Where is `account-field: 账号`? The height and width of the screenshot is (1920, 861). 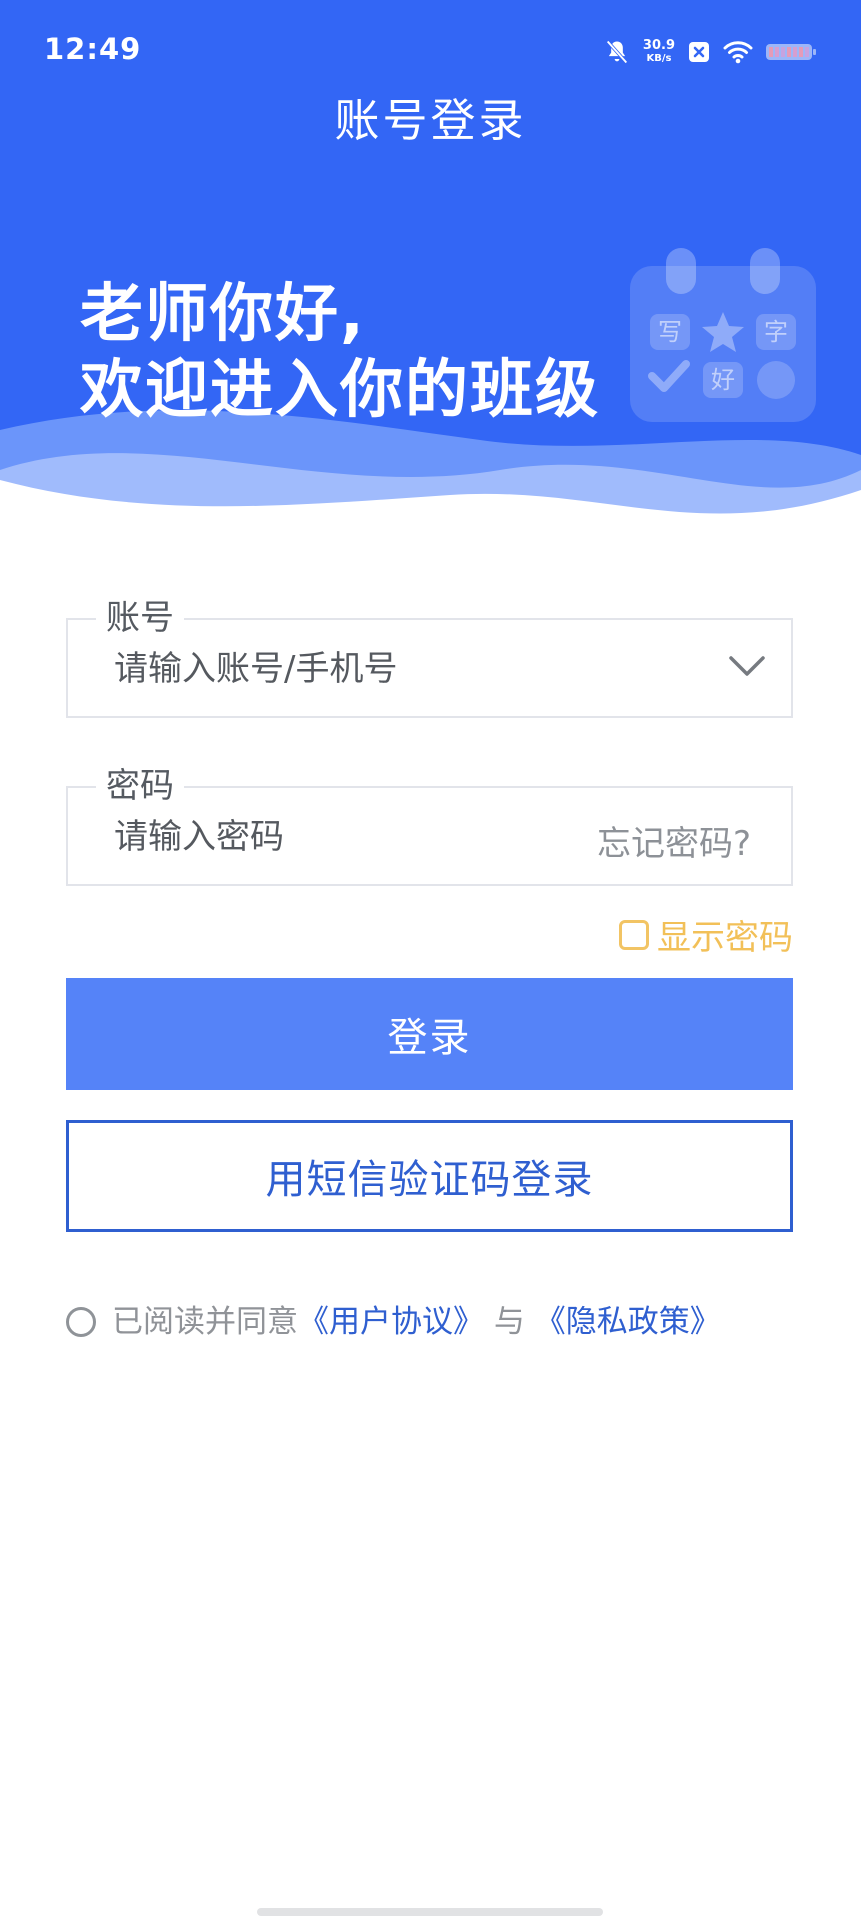
account-field: 账号 is located at coordinates (429, 657).